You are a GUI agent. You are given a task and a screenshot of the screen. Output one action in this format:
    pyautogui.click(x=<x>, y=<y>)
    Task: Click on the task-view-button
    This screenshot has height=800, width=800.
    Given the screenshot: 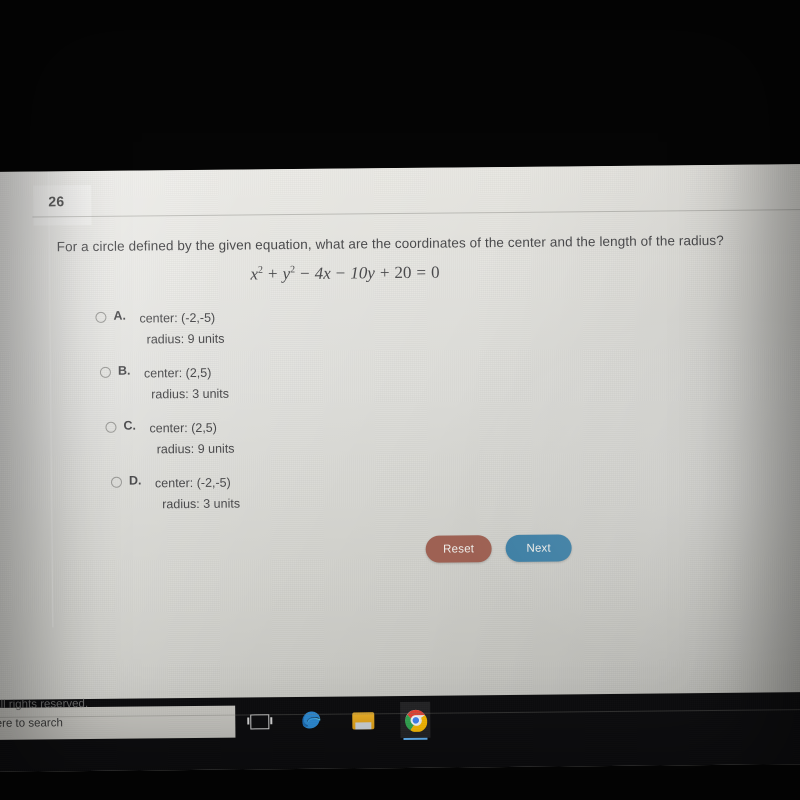 What is the action you would take?
    pyautogui.click(x=259, y=721)
    